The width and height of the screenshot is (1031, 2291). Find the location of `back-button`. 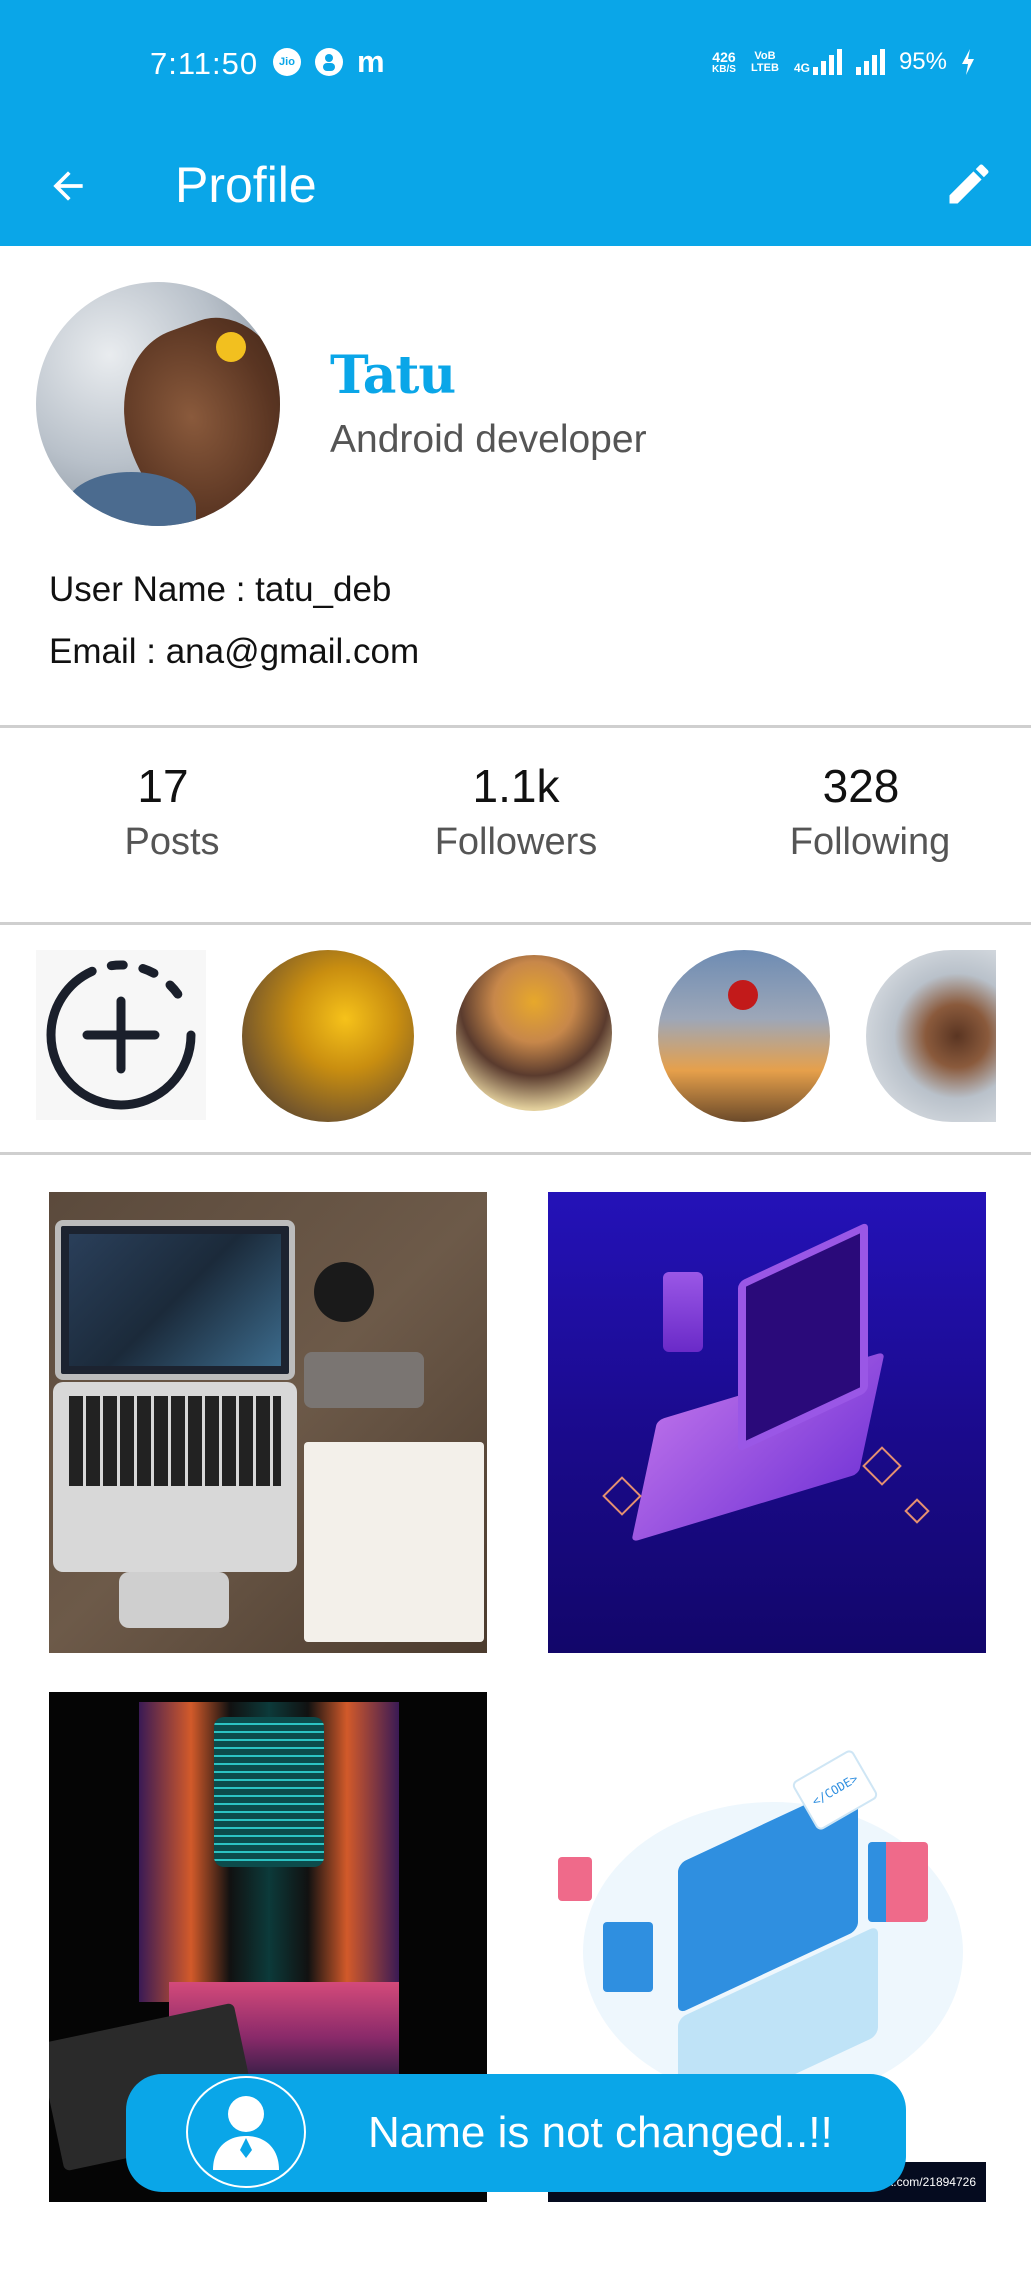

back-button is located at coordinates (68, 186).